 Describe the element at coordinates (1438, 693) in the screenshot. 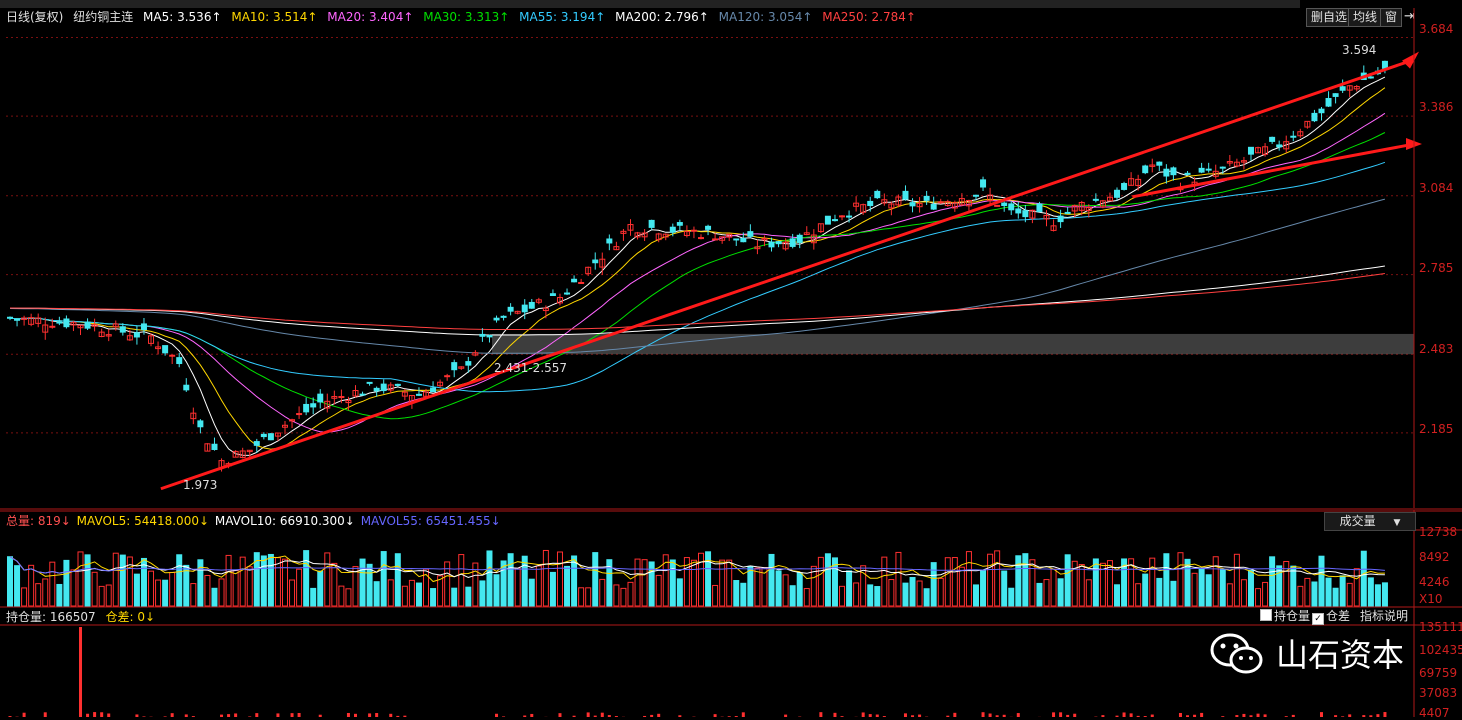

I see `oi-tick-4: 37083` at that location.